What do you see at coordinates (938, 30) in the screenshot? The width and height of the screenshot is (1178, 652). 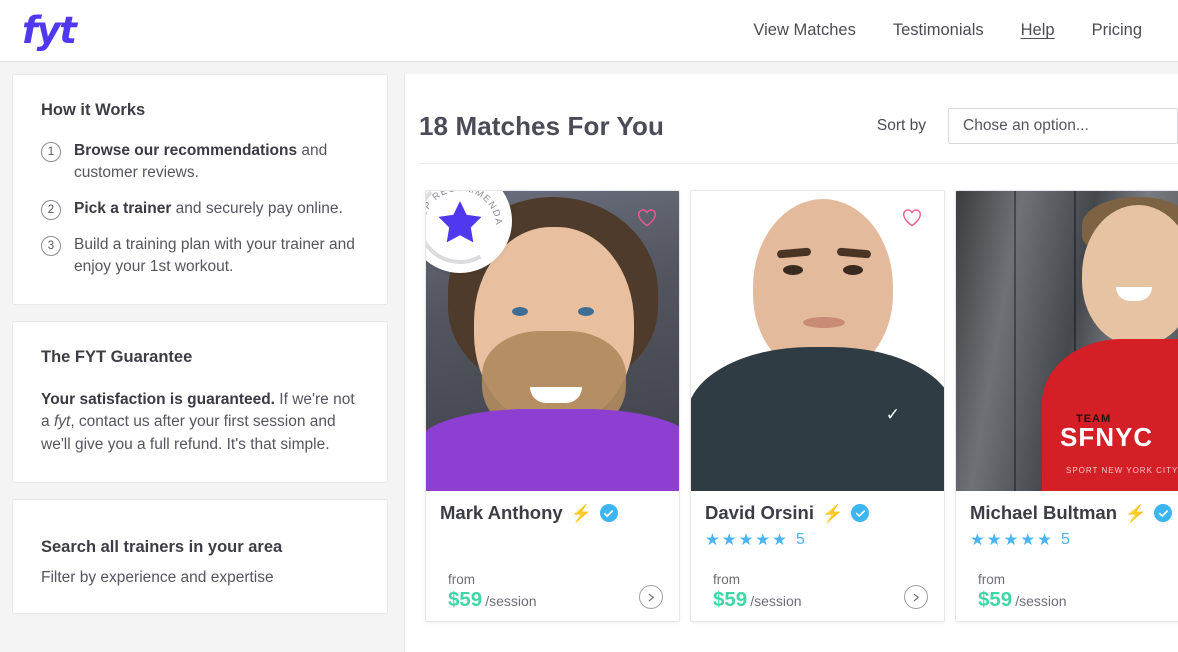 I see `nav-item-testimonials: Testimonials` at bounding box center [938, 30].